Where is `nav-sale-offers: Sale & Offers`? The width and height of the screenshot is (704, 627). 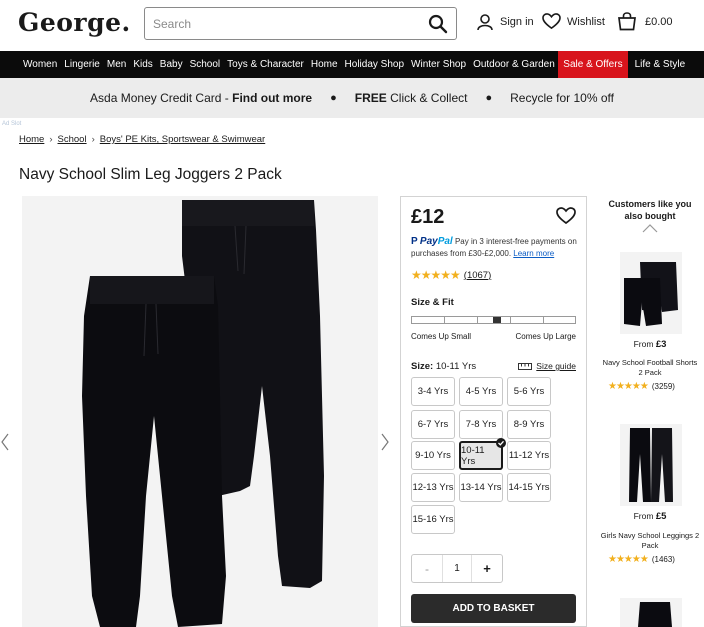 nav-sale-offers: Sale & Offers is located at coordinates (593, 64).